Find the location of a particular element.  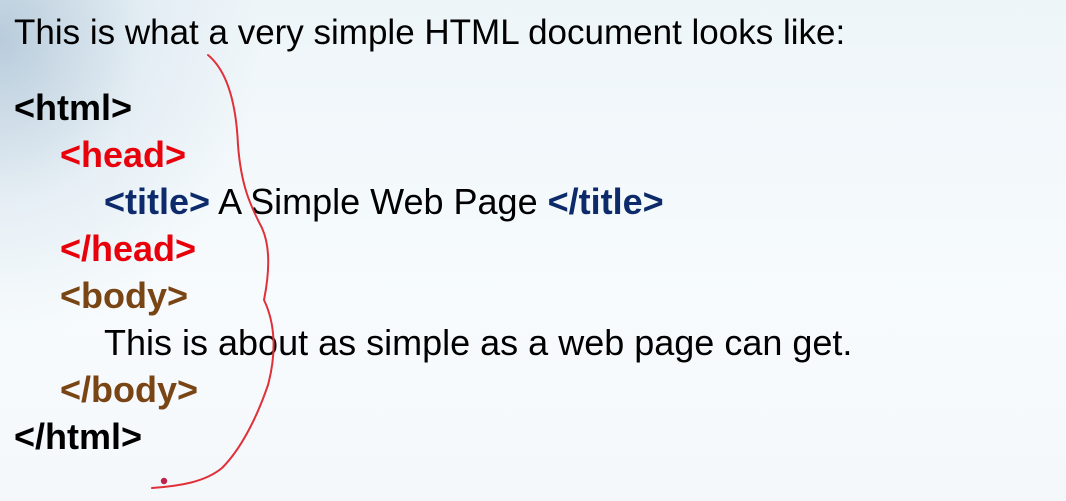

code-html-open: <html> is located at coordinates (73, 107).